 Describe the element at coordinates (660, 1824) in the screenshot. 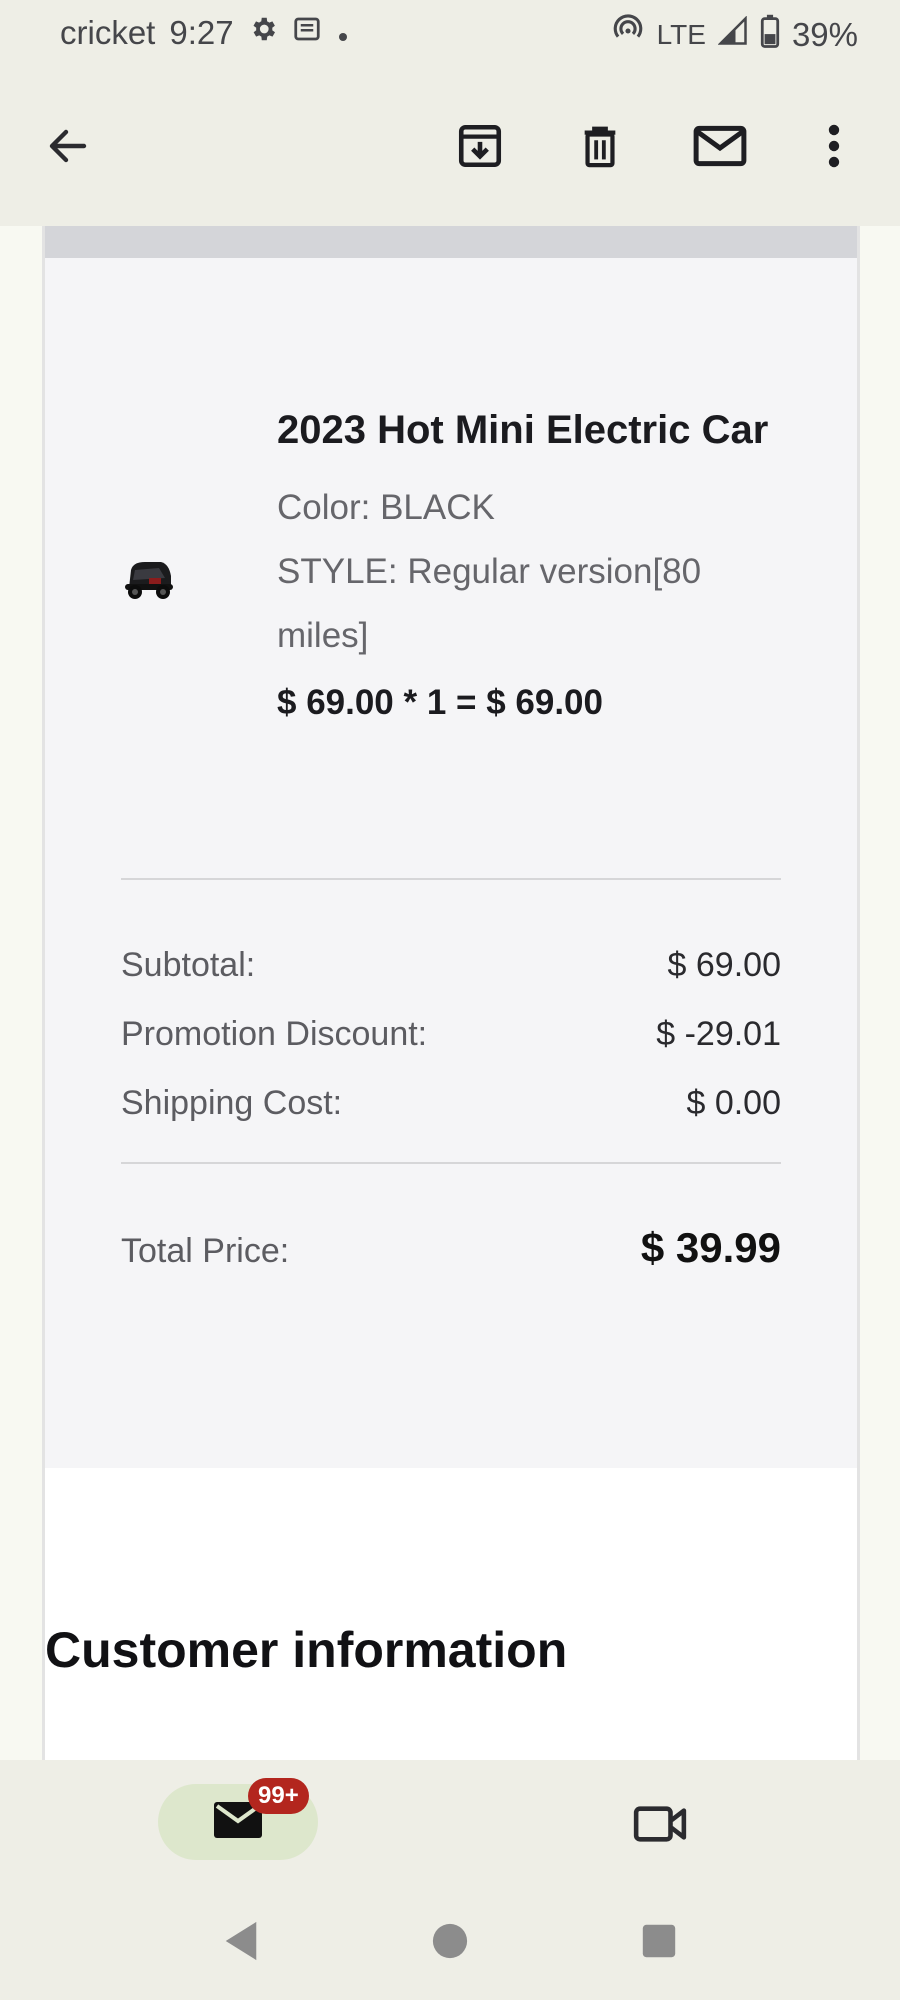

I see `video-icon` at that location.